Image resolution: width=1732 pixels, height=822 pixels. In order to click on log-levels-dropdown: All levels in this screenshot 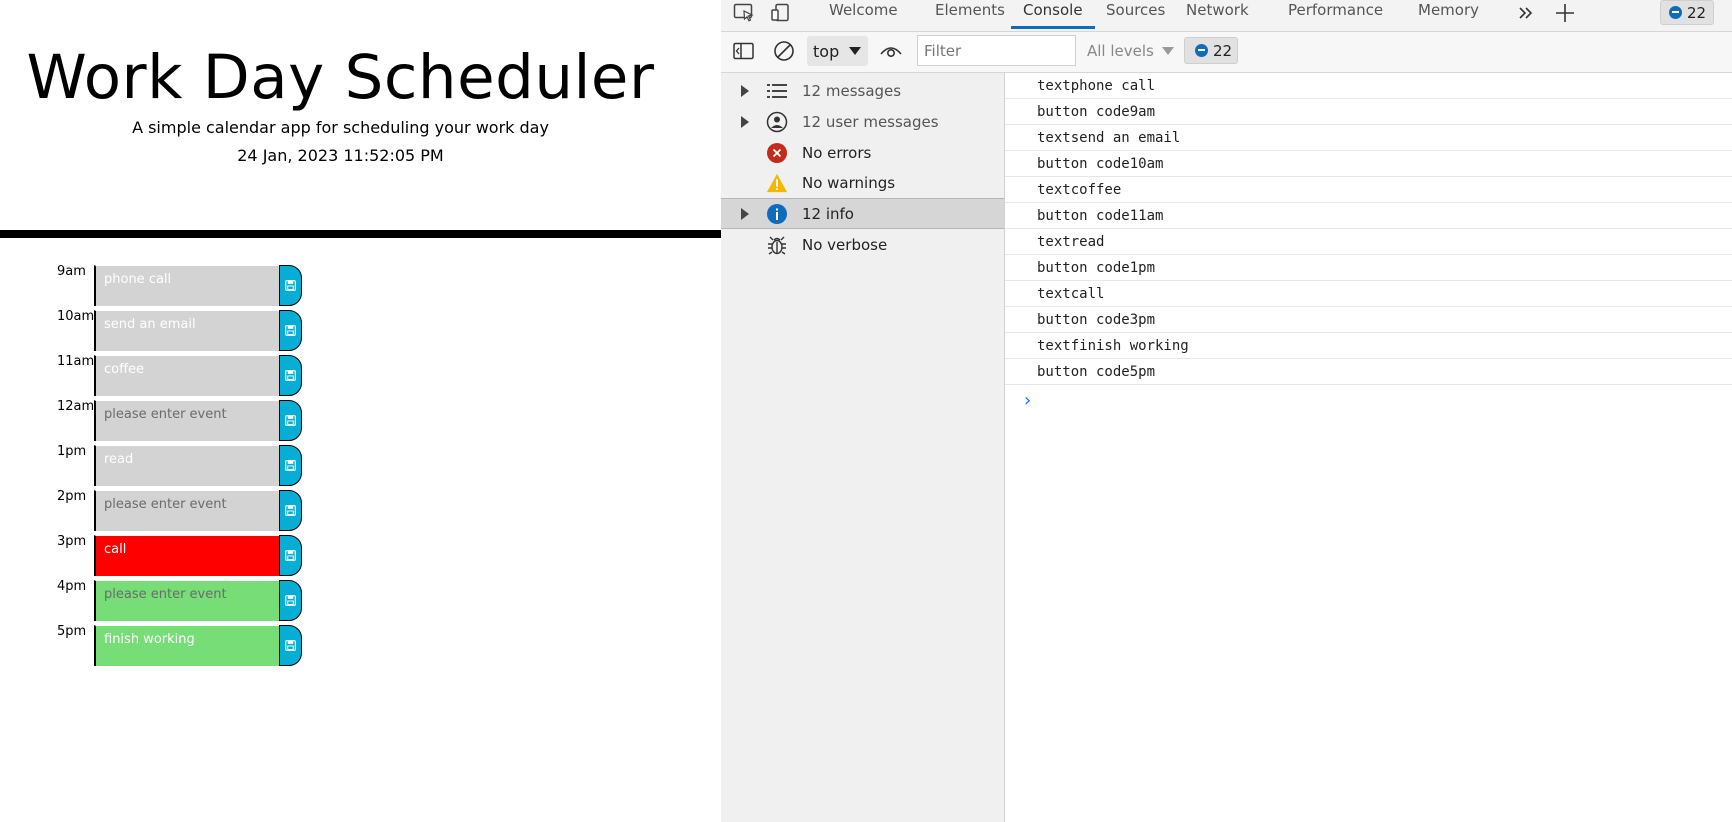, I will do `click(1130, 51)`.